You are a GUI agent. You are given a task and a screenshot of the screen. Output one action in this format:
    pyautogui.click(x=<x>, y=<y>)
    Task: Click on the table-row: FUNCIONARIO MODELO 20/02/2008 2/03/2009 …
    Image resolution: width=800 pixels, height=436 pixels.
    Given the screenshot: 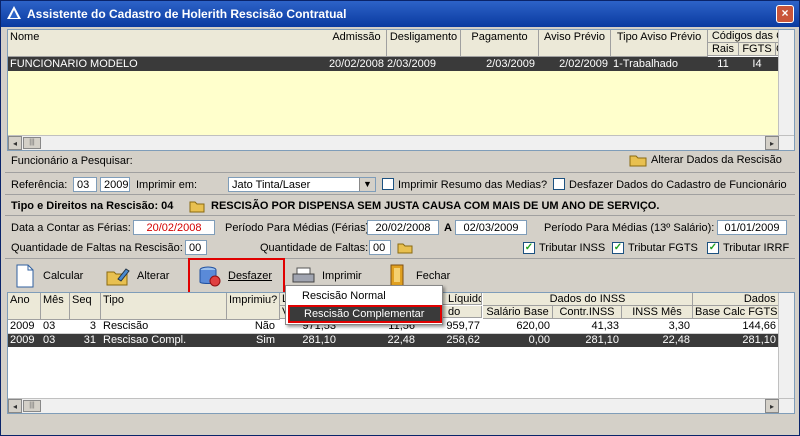 What is the action you would take?
    pyautogui.click(x=393, y=64)
    